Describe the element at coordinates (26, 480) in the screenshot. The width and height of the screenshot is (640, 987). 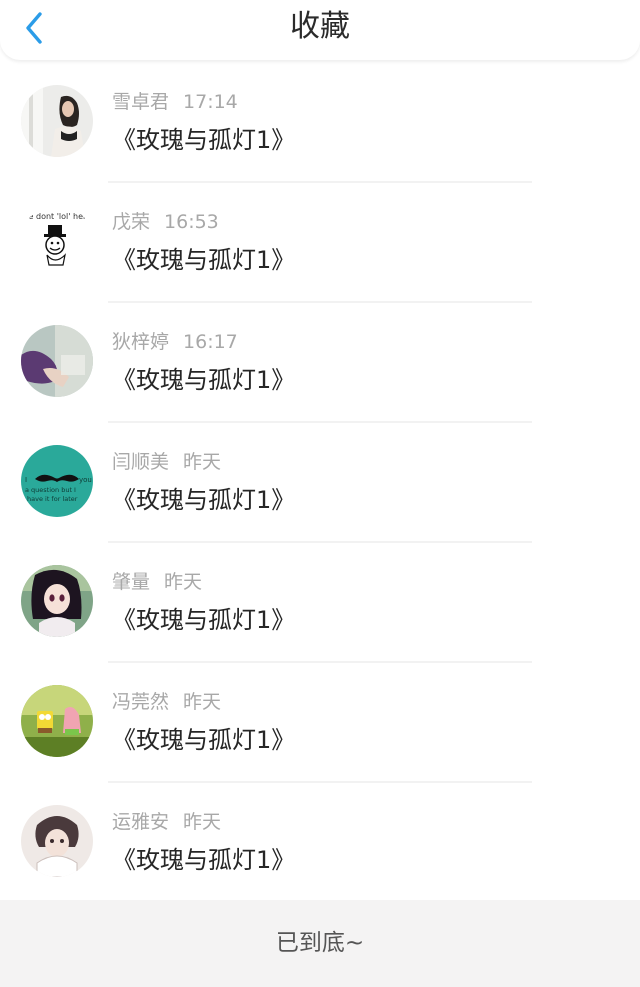
I see `avatar-caption-1: I` at that location.